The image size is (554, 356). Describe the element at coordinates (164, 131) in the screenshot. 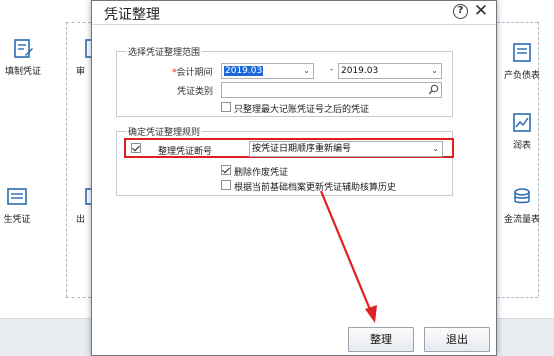

I see `rules-group-legend: 确定凭证整理规则` at that location.